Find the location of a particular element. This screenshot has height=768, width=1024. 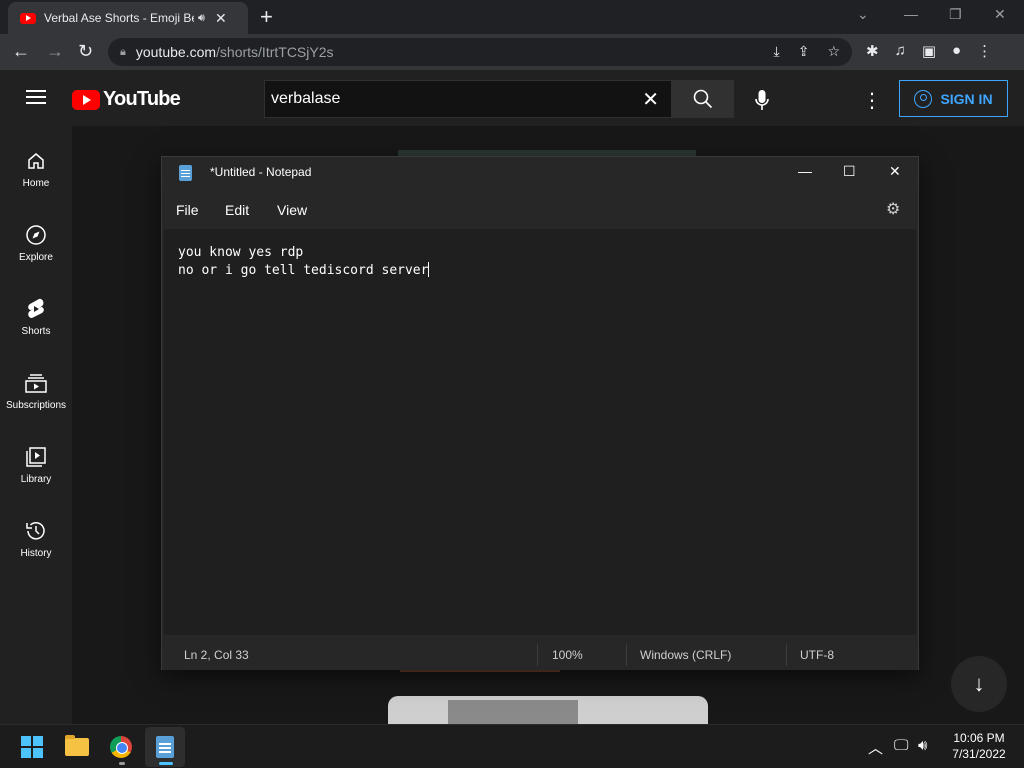

lock-icon: 🔒︎ is located at coordinates (123, 52).